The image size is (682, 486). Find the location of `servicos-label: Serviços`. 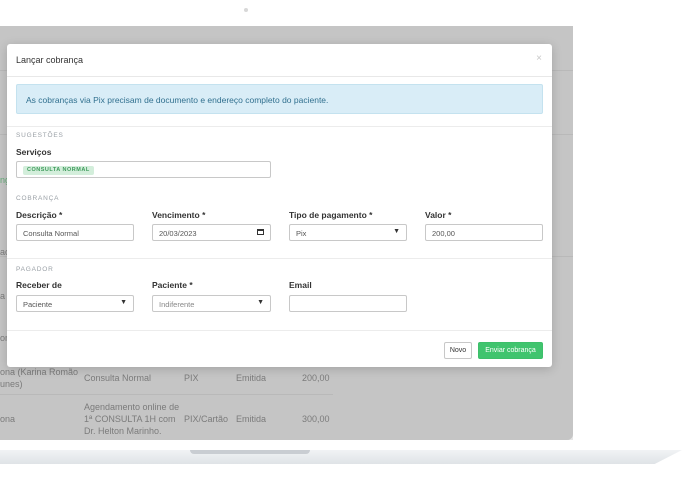

servicos-label: Serviços is located at coordinates (34, 152).